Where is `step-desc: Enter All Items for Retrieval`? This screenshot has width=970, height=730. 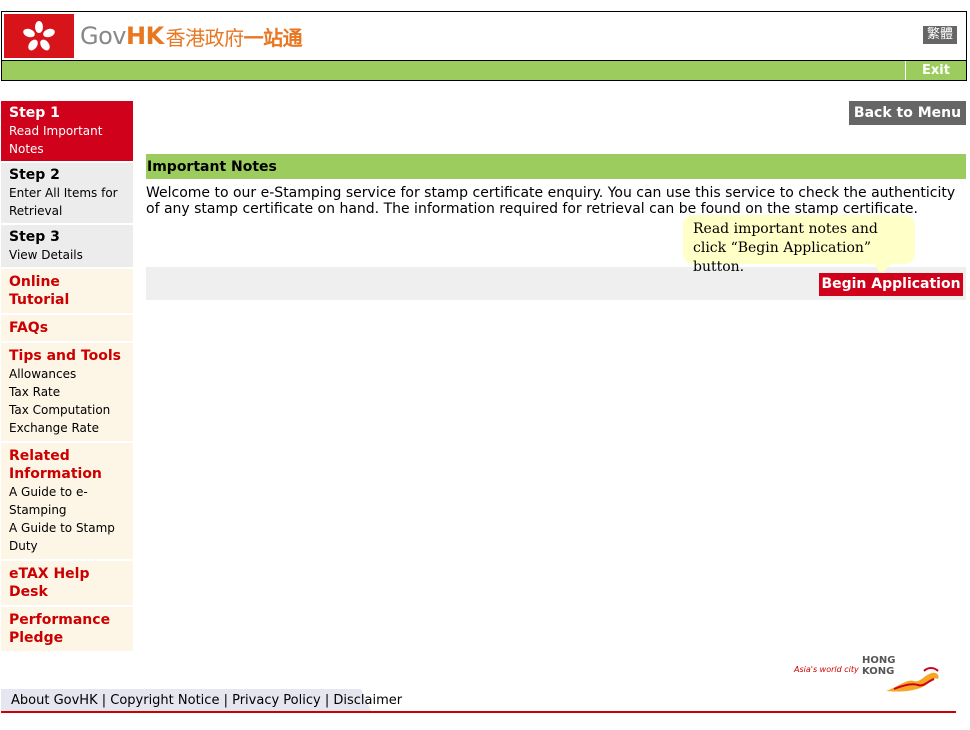
step-desc: Enter All Items for Retrieval is located at coordinates (63, 202).